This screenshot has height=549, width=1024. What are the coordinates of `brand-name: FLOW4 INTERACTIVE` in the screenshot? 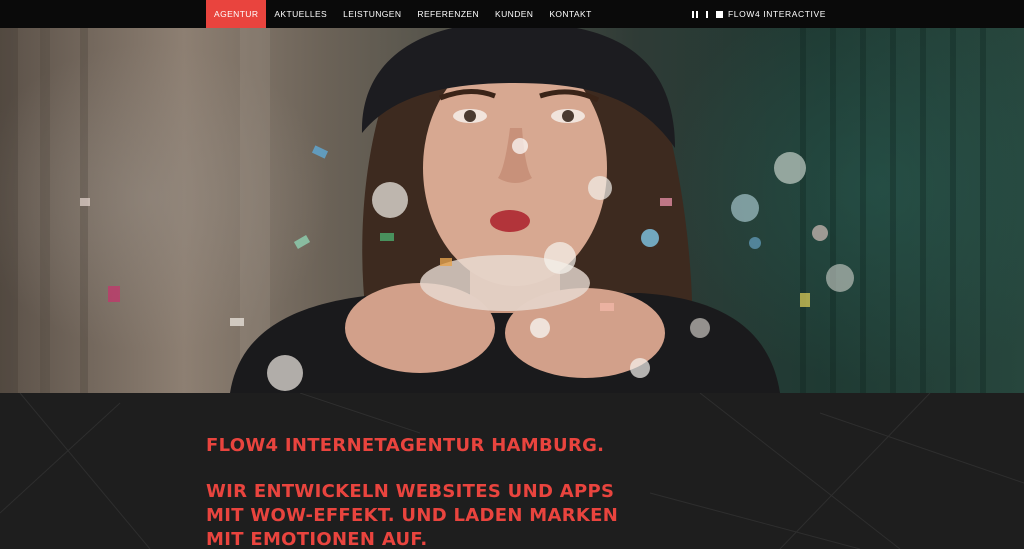 It's located at (777, 14).